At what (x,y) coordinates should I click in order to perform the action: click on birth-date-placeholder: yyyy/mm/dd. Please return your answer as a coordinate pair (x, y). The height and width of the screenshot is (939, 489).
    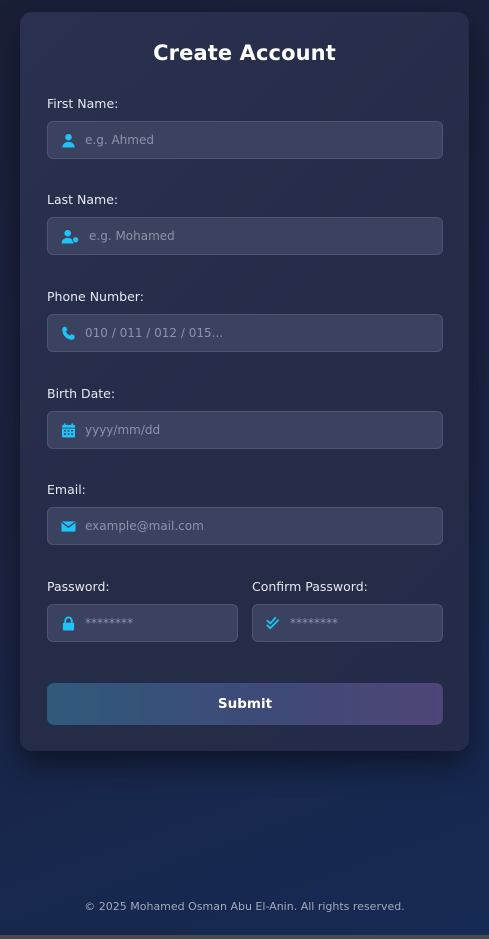
    Looking at the image, I should click on (123, 430).